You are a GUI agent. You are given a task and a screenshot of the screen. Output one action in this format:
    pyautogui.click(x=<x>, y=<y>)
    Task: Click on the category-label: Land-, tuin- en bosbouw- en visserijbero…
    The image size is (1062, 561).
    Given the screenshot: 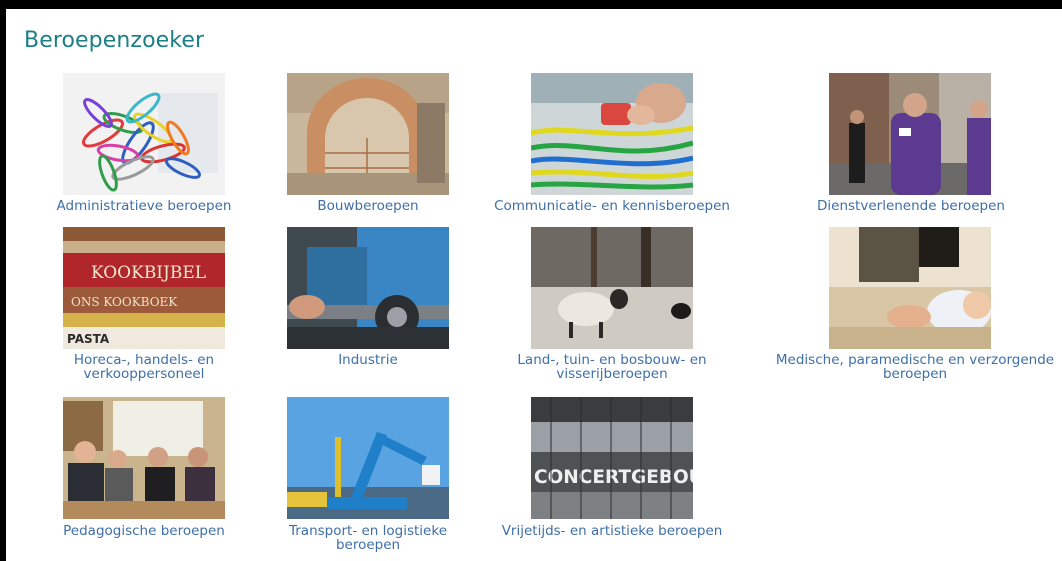 What is the action you would take?
    pyautogui.click(x=612, y=367)
    